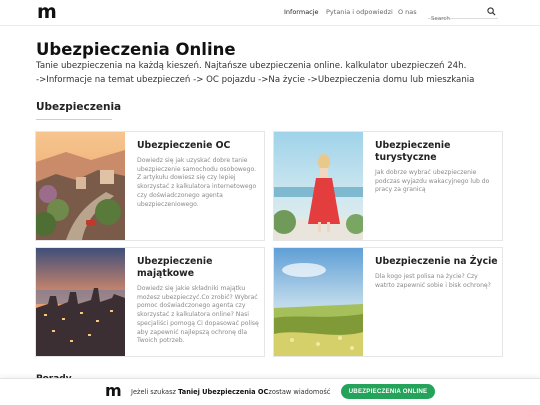 The image size is (540, 405). What do you see at coordinates (491, 11) in the screenshot?
I see `search-icon` at bounding box center [491, 11].